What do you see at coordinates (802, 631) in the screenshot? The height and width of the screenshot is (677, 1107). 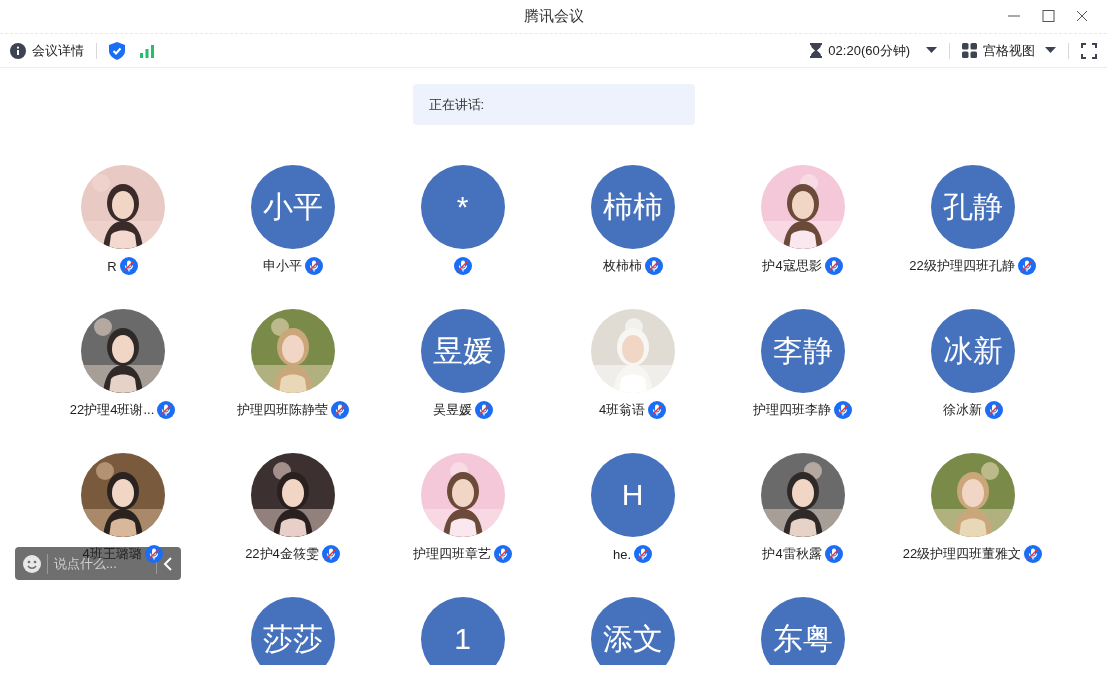 I see `avatar: 东粤` at bounding box center [802, 631].